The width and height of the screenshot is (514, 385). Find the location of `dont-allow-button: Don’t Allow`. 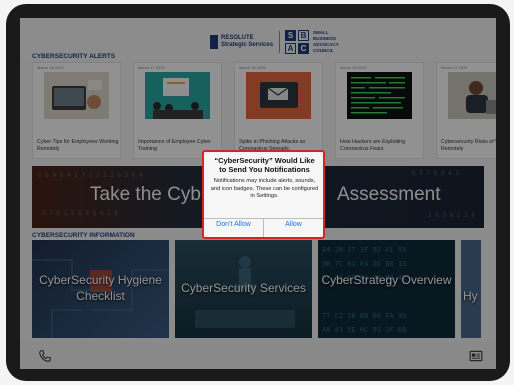

dont-allow-button: Don’t Allow is located at coordinates (233, 224).